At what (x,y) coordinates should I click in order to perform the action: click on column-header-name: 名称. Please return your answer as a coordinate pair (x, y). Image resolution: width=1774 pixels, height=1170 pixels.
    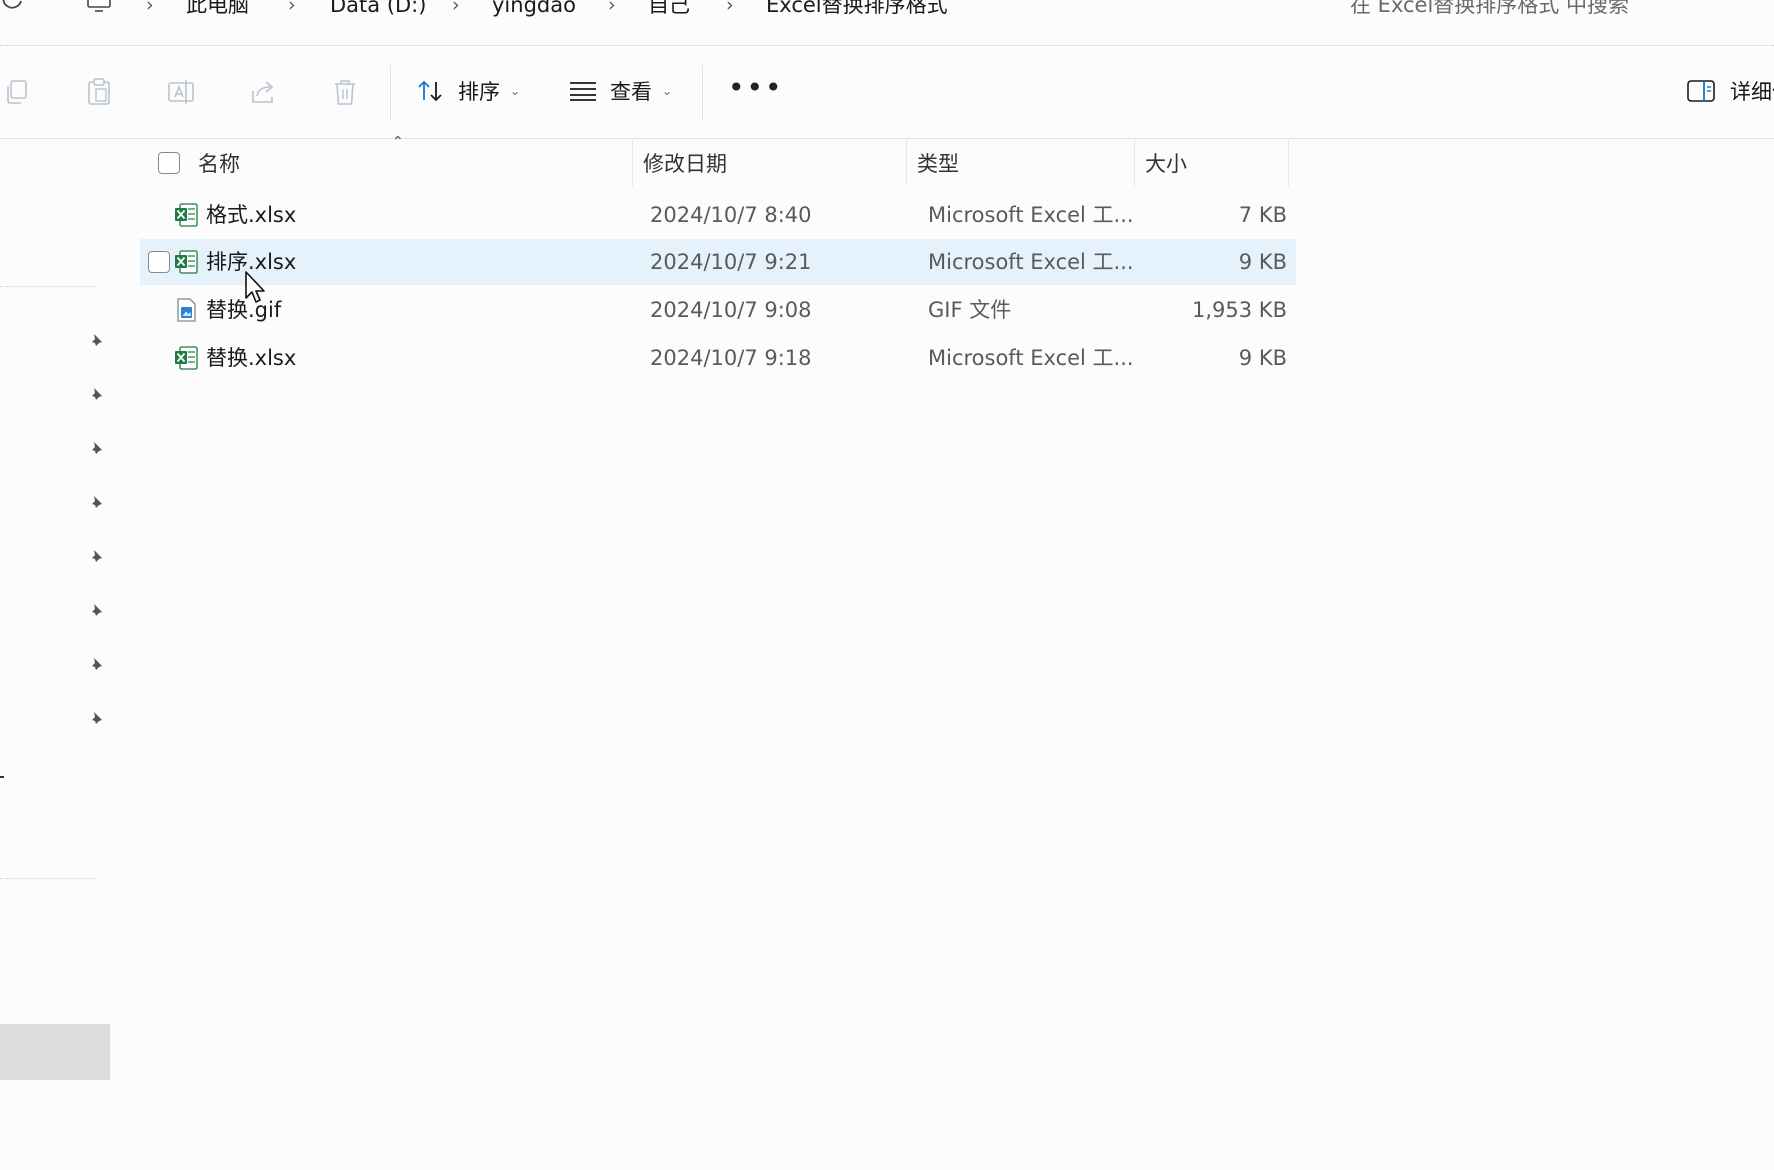
    Looking at the image, I should click on (219, 163).